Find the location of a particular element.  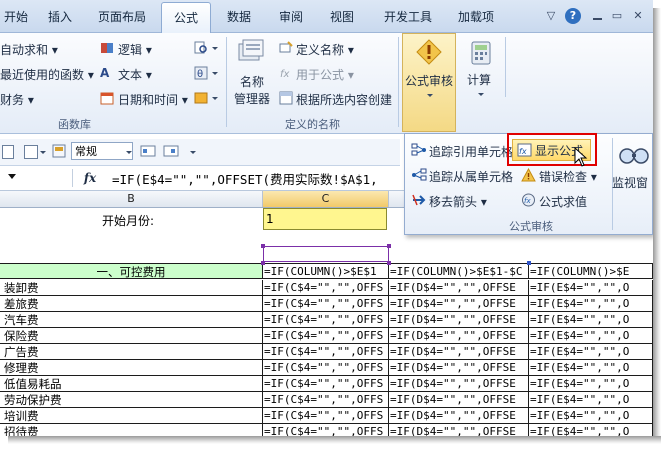

tab-page-layout: 页面布局 is located at coordinates (122, 17).